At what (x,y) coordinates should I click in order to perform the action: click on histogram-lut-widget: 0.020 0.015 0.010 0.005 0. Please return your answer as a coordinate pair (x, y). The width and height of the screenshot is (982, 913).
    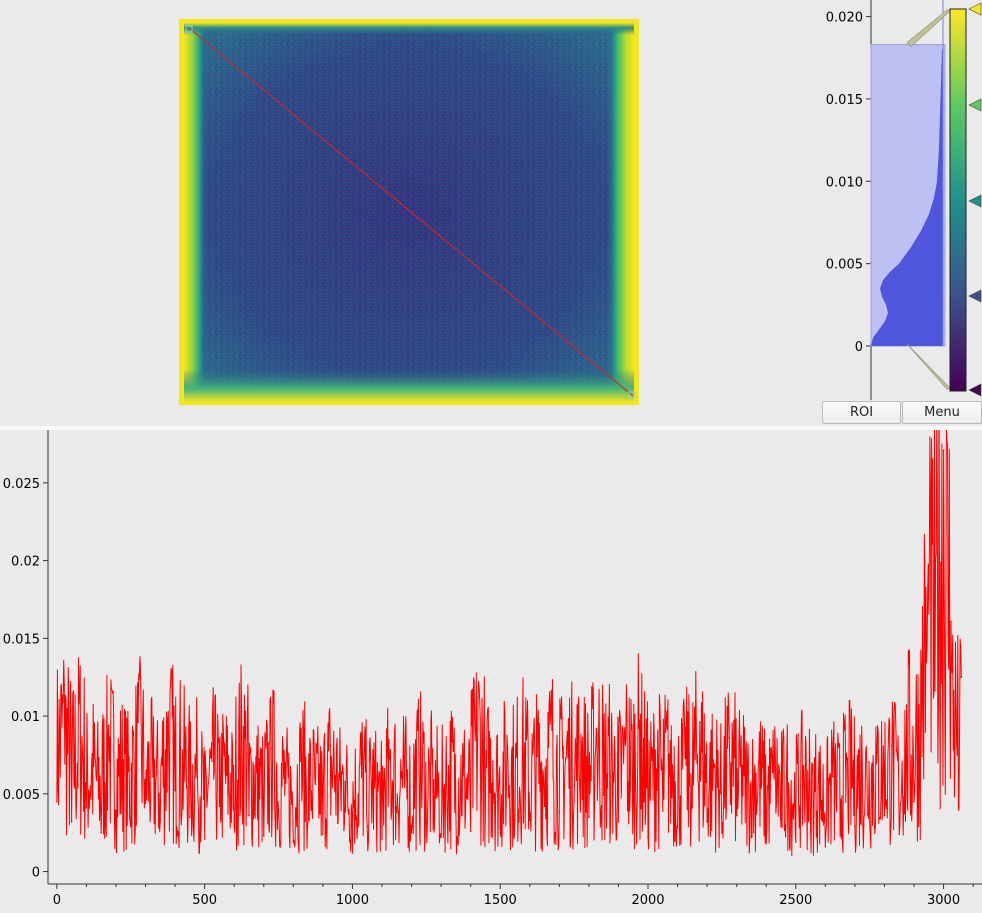
    Looking at the image, I should click on (898, 200).